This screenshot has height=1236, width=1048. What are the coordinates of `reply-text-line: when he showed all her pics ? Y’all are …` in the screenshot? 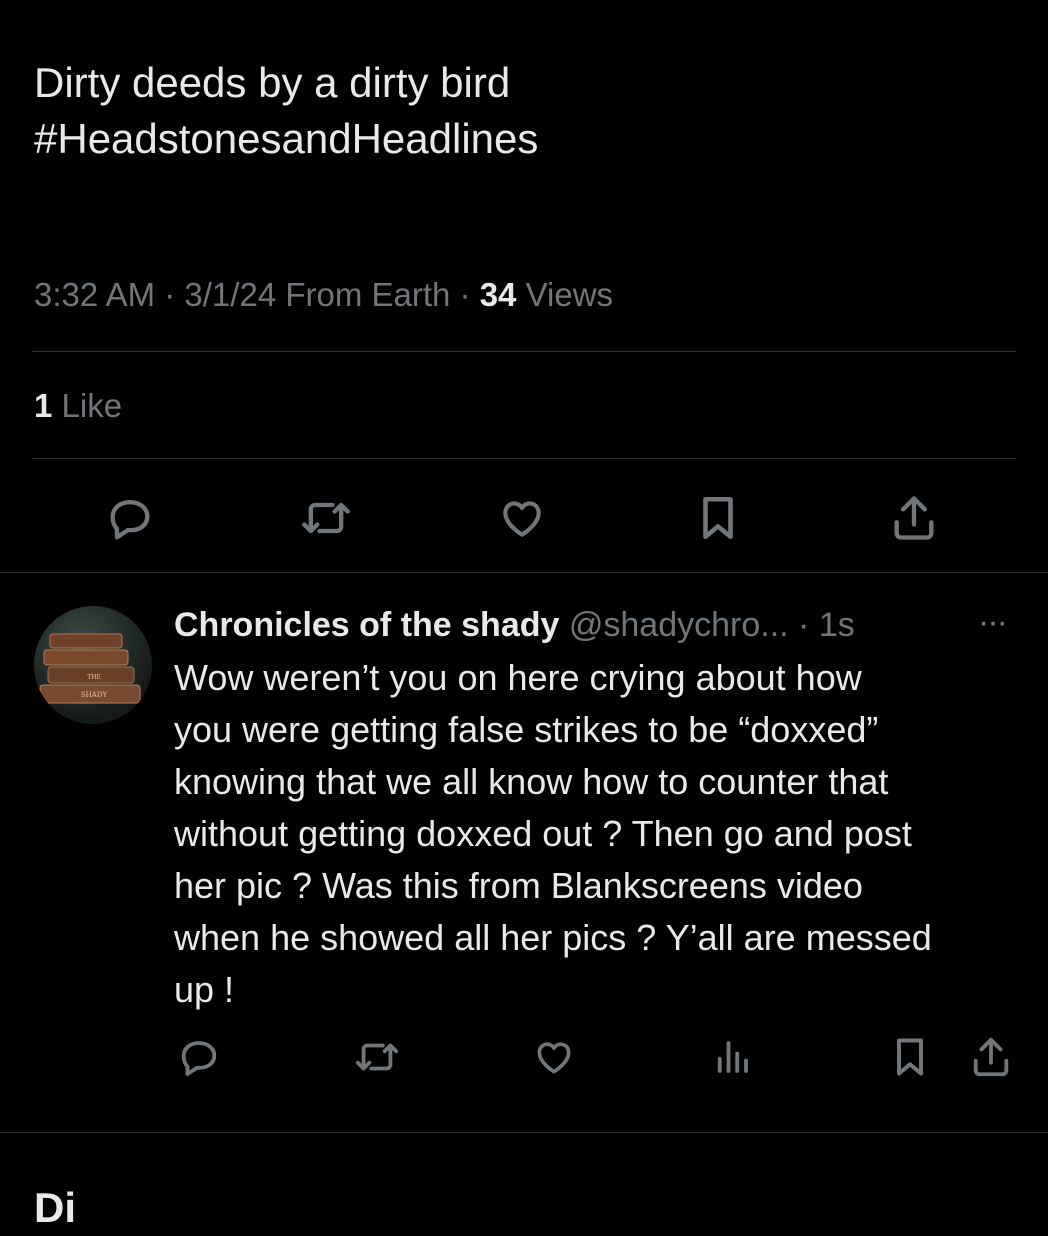 It's located at (553, 937).